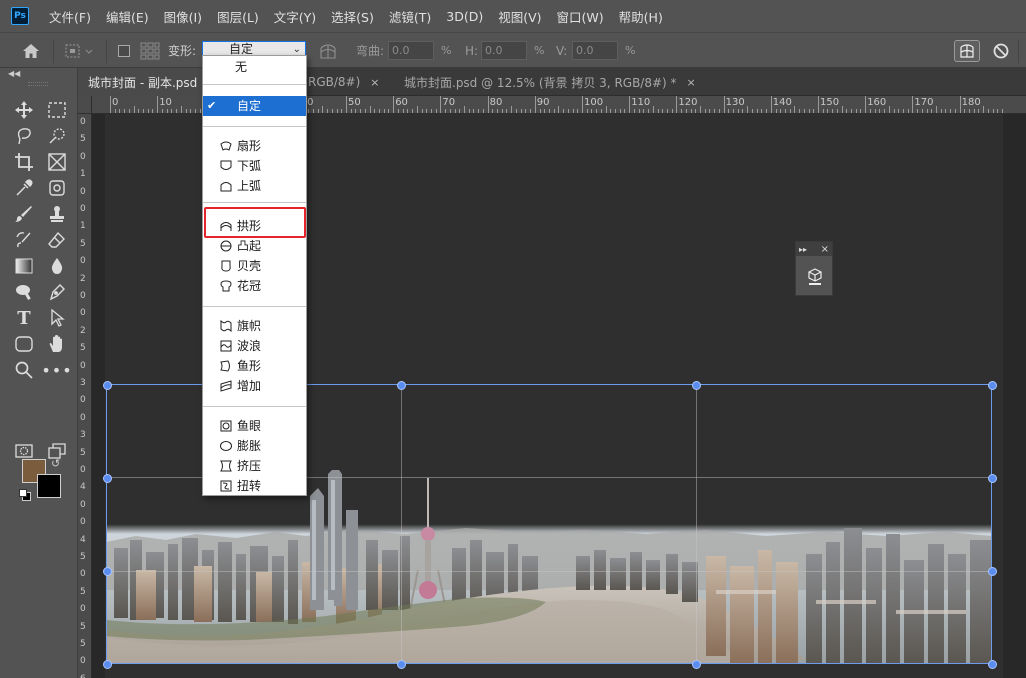 This screenshot has height=678, width=1026. I want to click on menu-layer: 图层(L), so click(238, 16).